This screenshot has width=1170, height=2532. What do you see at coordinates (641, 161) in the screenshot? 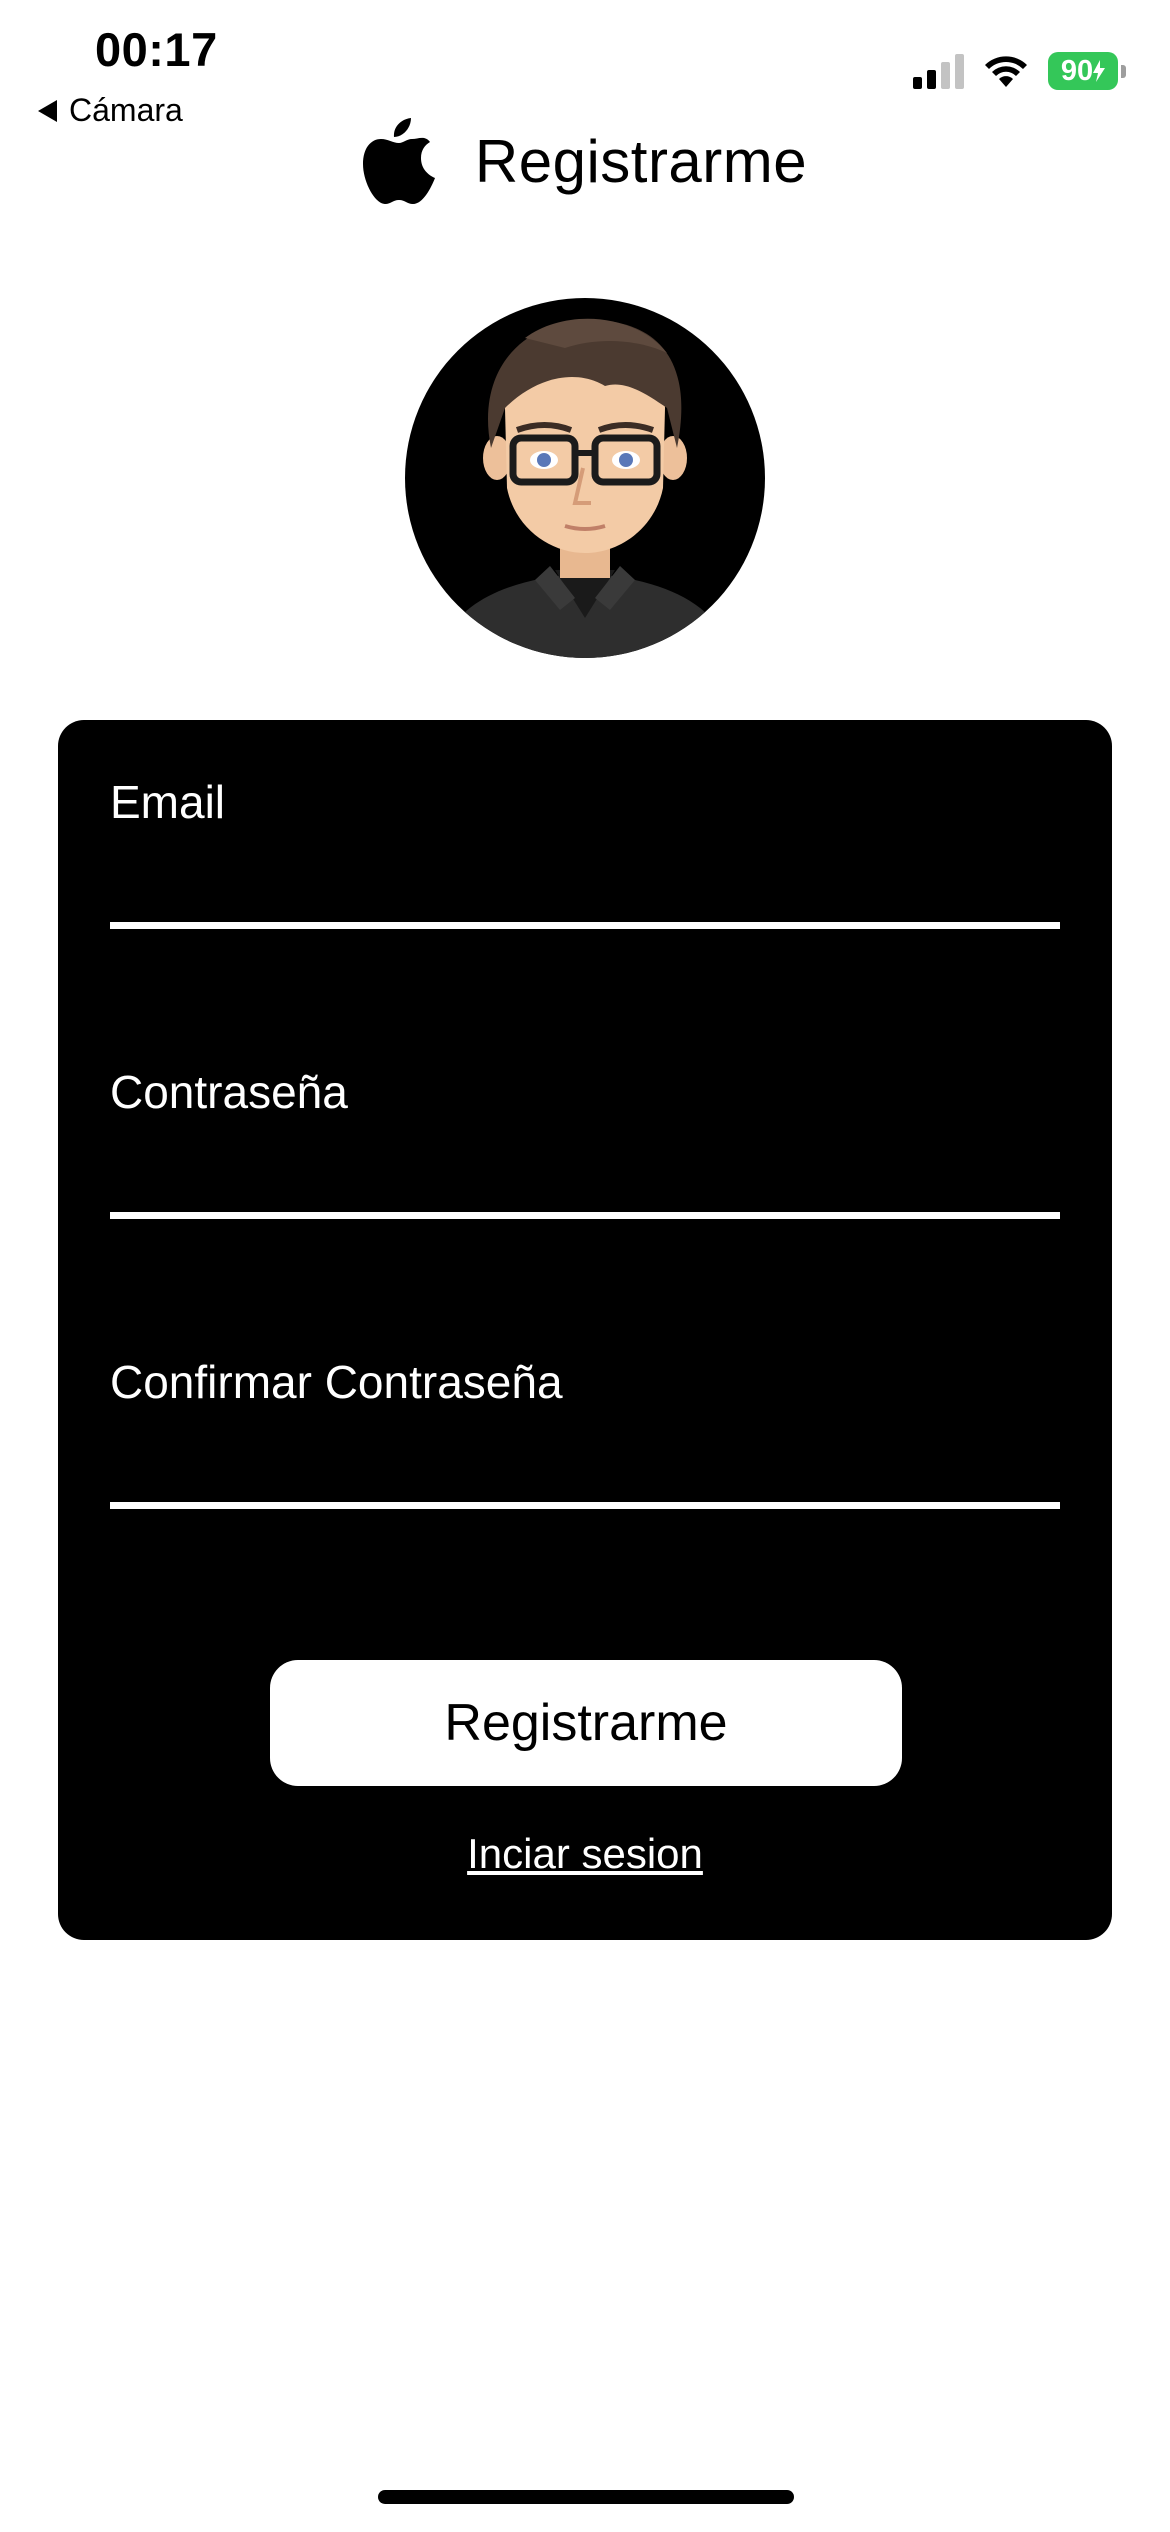
I see `page-title: Registrarme` at bounding box center [641, 161].